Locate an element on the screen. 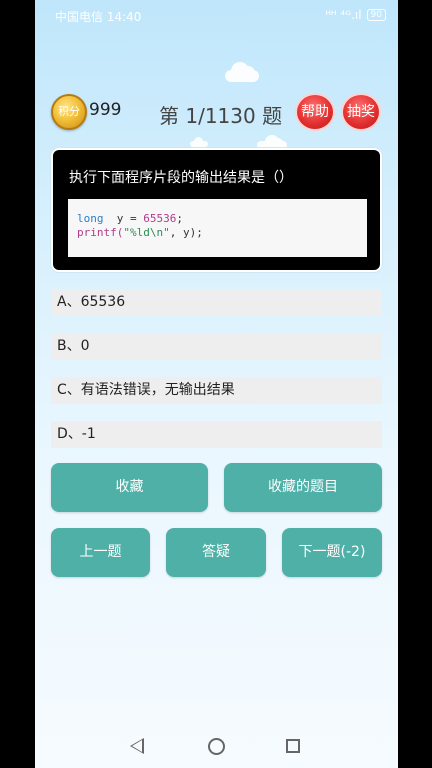 The height and width of the screenshot is (768, 432). help-button: 帮助 is located at coordinates (315, 112).